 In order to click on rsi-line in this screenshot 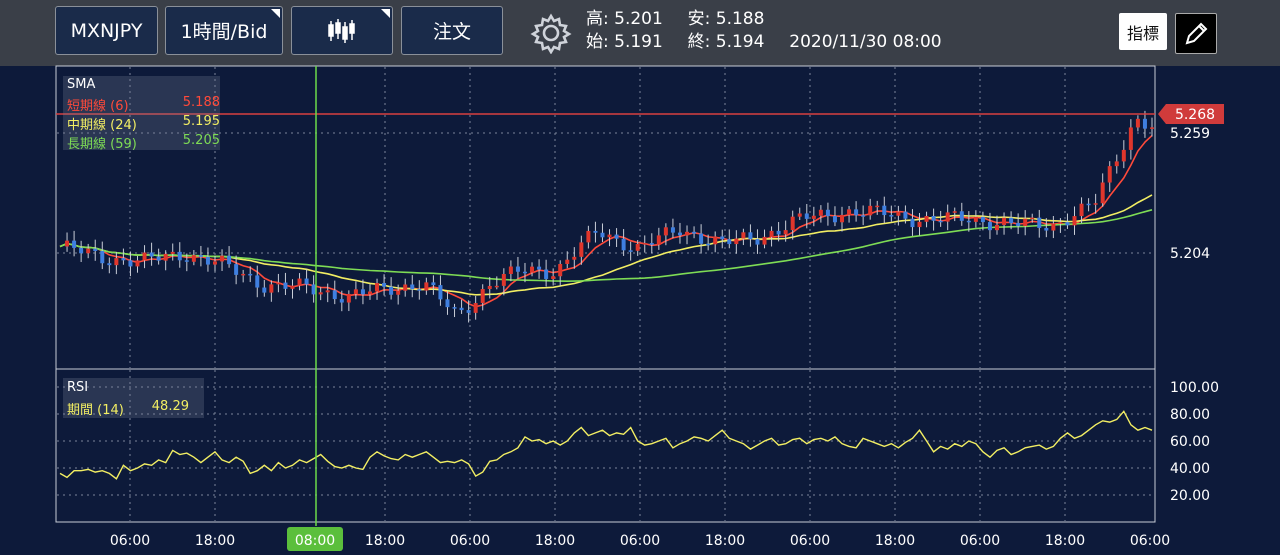, I will do `click(606, 445)`.